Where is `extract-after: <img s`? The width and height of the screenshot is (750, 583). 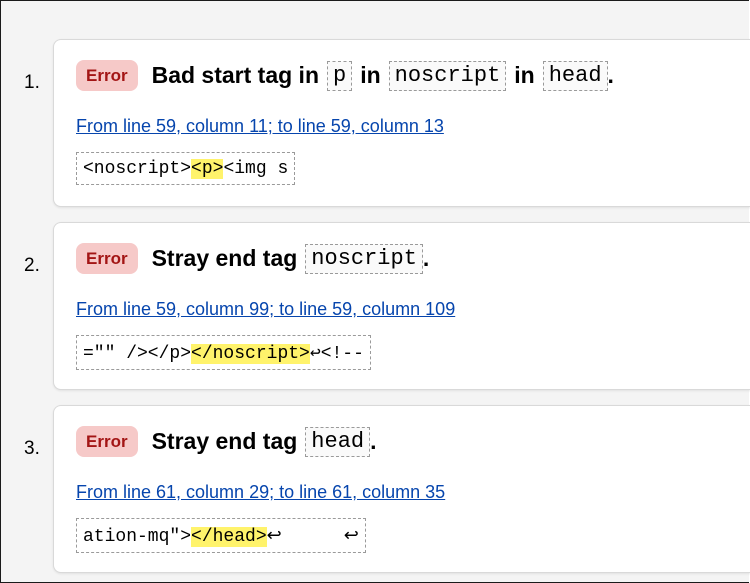
extract-after: <img s is located at coordinates (256, 169).